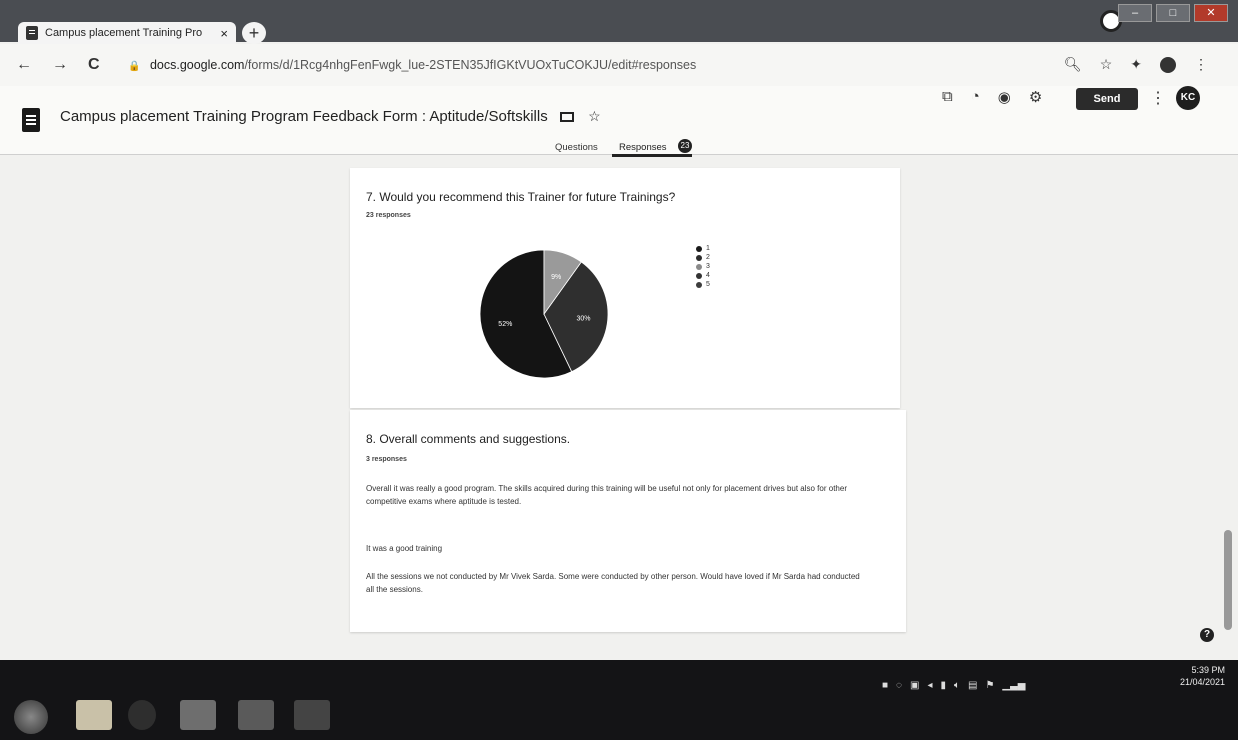  I want to click on palette-icon: ◔, so click(975, 97).